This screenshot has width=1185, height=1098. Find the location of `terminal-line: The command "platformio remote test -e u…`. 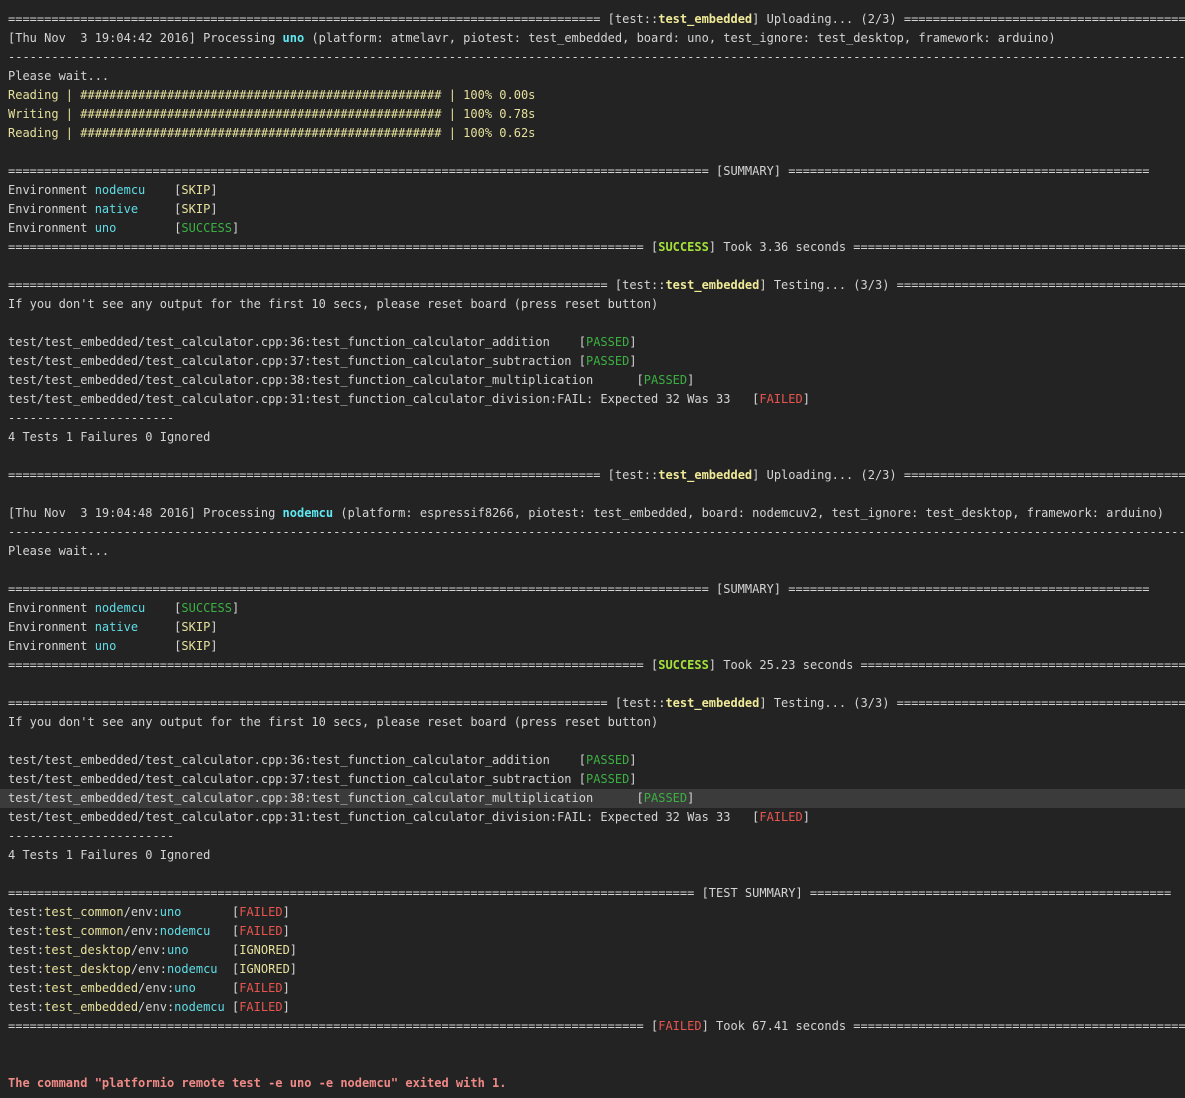

terminal-line: The command "platformio remote test -e u… is located at coordinates (592, 1083).